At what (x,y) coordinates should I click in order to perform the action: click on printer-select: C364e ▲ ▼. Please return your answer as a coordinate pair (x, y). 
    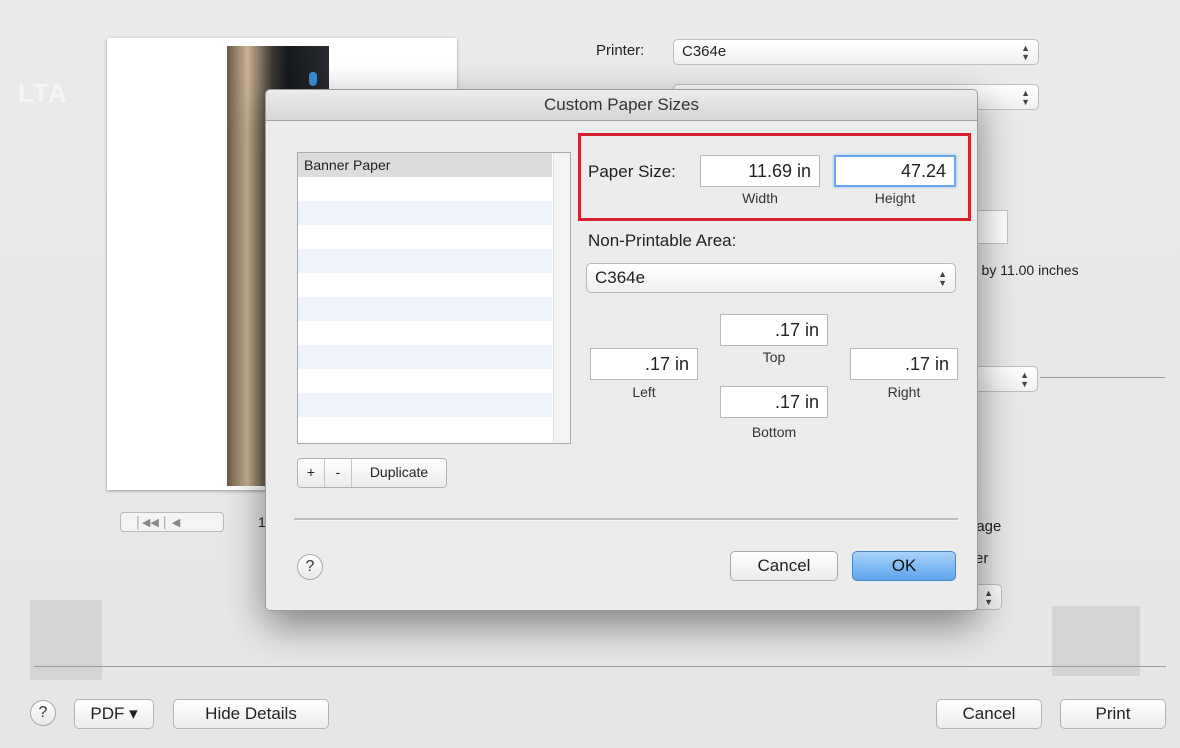
    Looking at the image, I should click on (856, 52).